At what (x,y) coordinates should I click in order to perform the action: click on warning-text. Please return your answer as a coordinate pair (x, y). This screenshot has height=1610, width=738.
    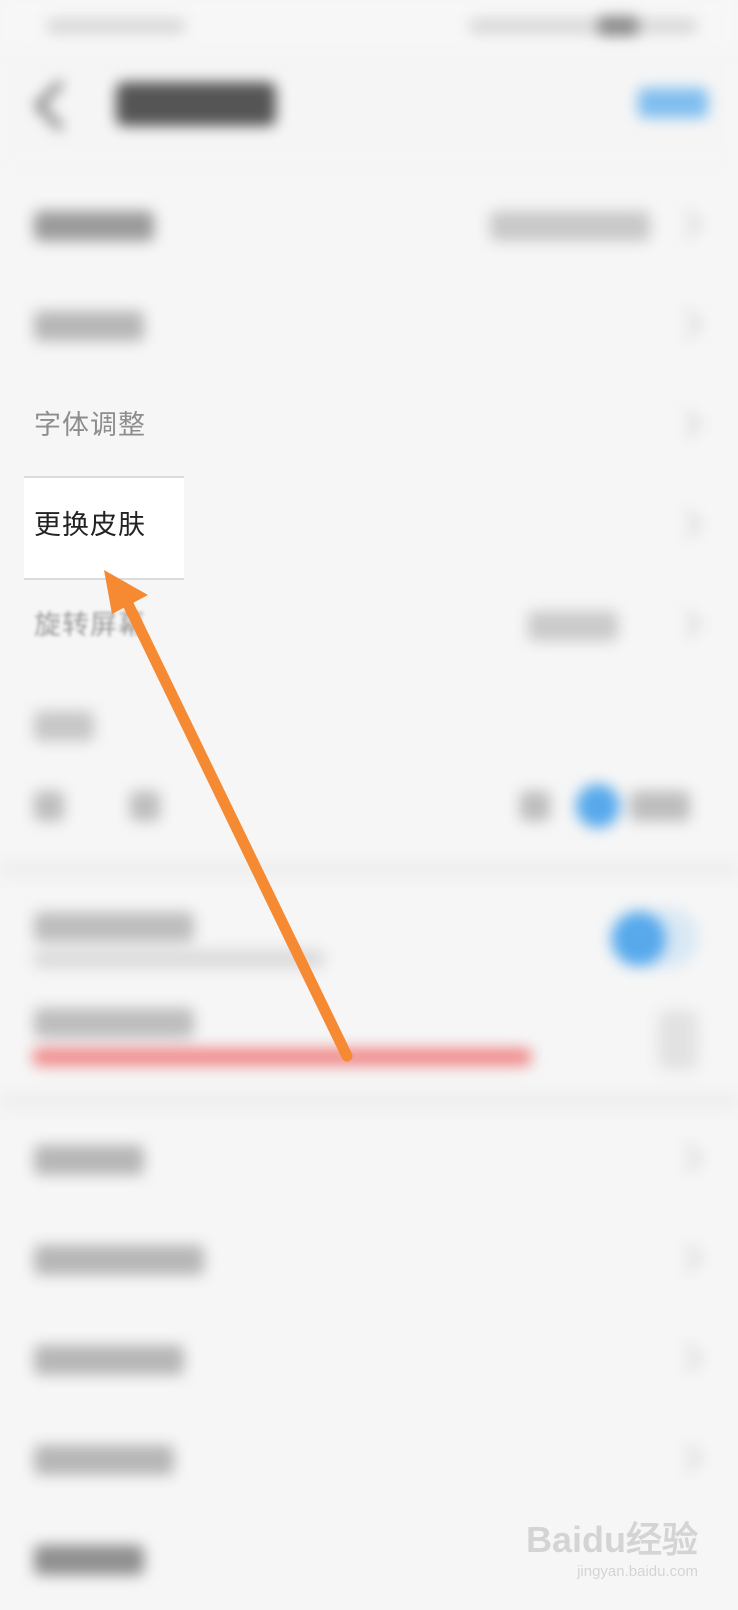
    Looking at the image, I should click on (282, 1057).